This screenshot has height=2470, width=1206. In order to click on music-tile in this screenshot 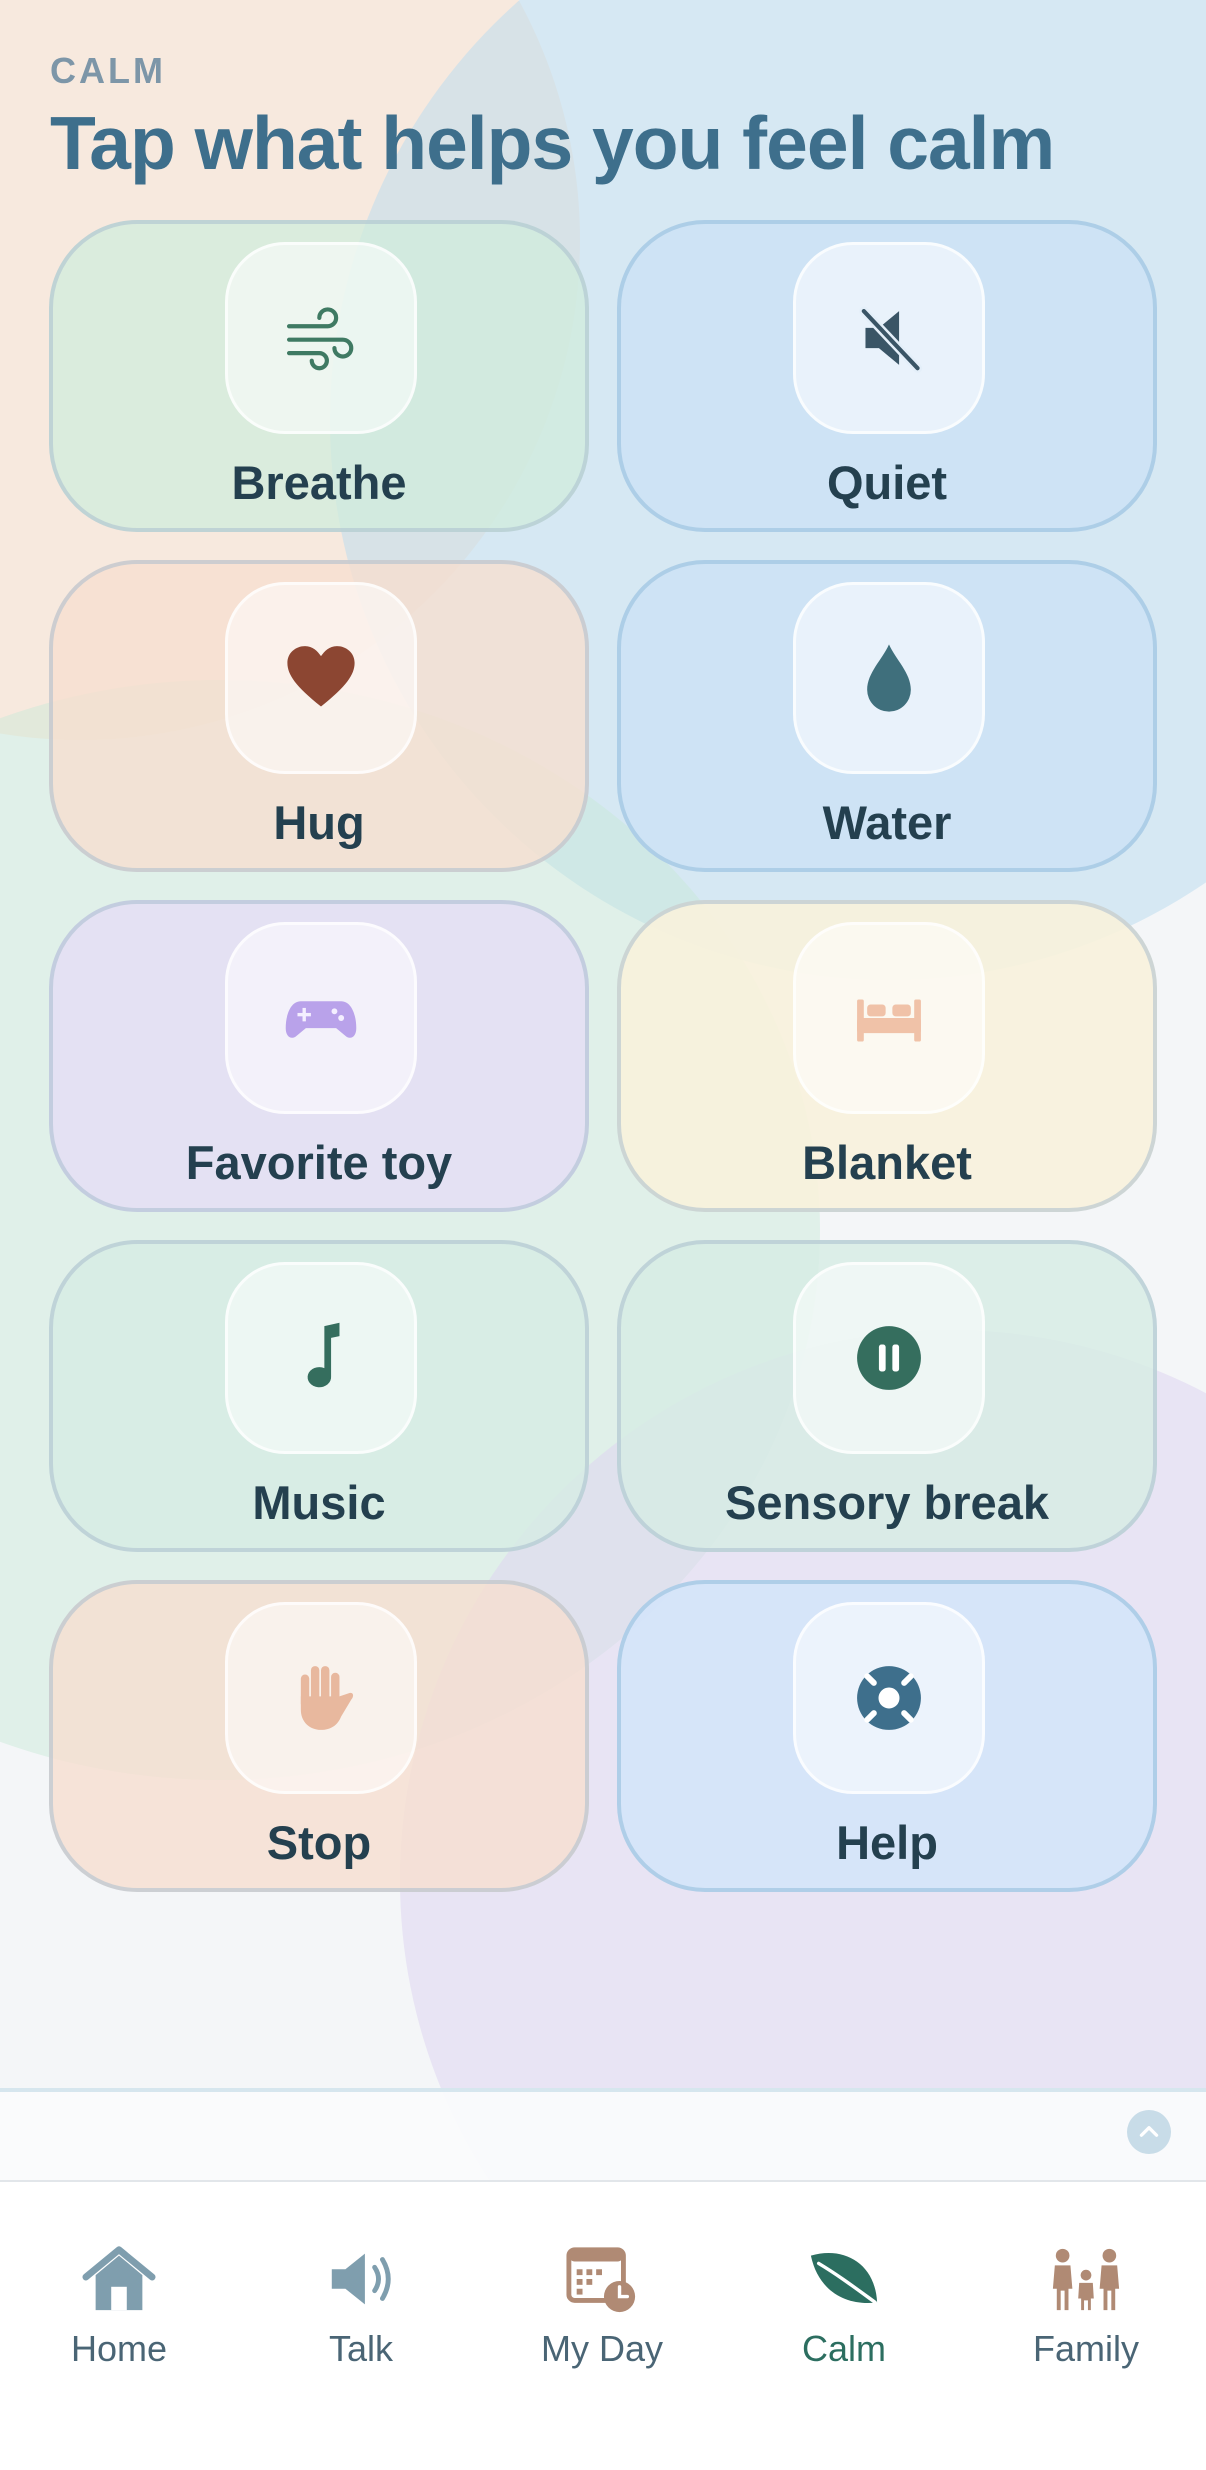, I will do `click(321, 1358)`.